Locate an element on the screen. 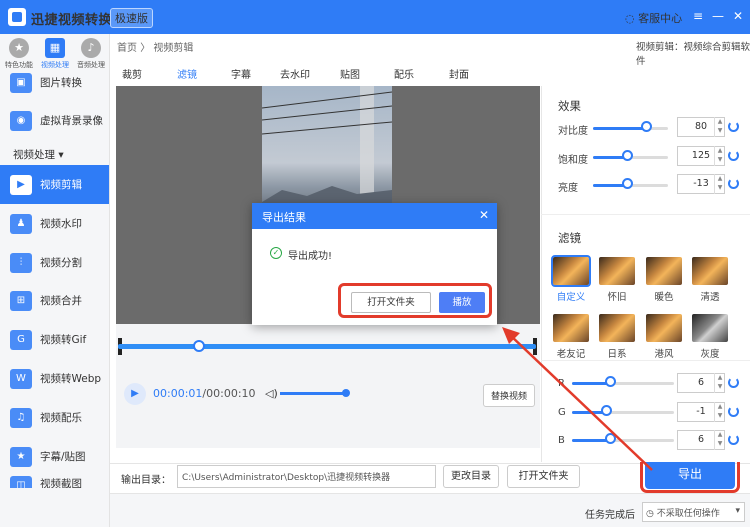 The image size is (750, 527). tab-remove-watermark: 去水印 is located at coordinates (295, 73).